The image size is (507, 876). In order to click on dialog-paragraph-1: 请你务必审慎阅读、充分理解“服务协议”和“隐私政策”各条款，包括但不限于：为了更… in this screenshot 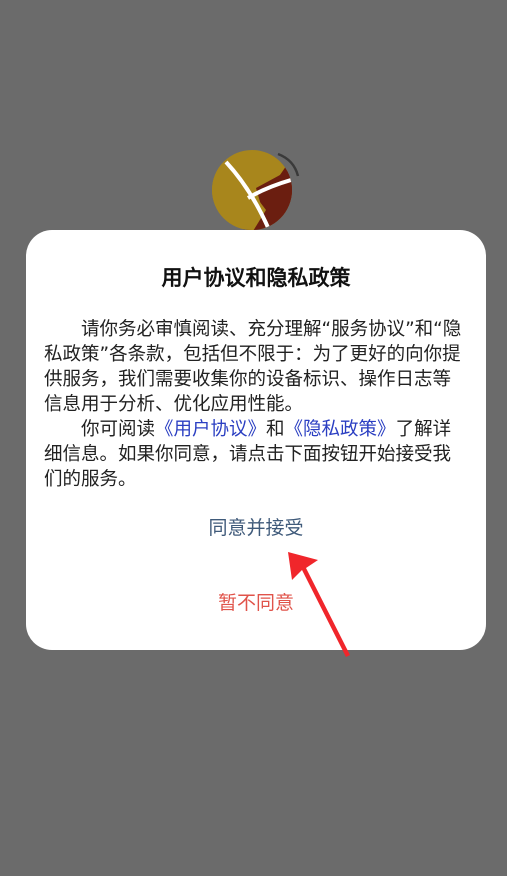, I will do `click(253, 367)`.